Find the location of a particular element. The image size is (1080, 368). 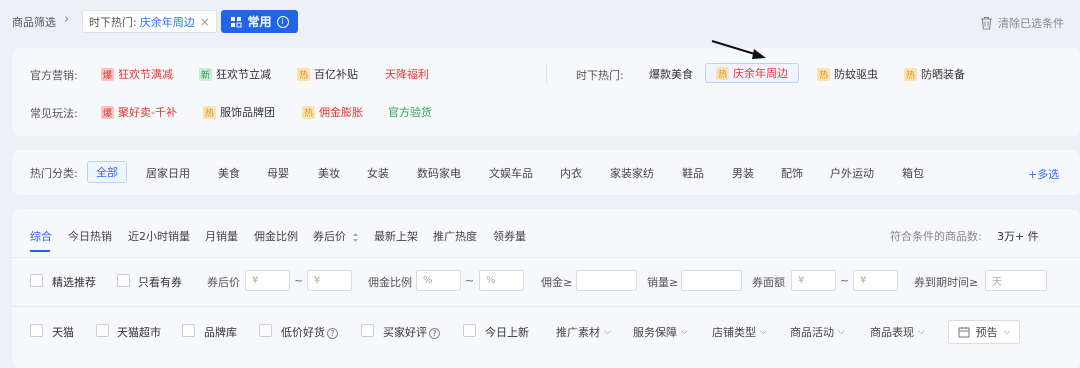

breadcrumb: 商品筛选 is located at coordinates (34, 22).